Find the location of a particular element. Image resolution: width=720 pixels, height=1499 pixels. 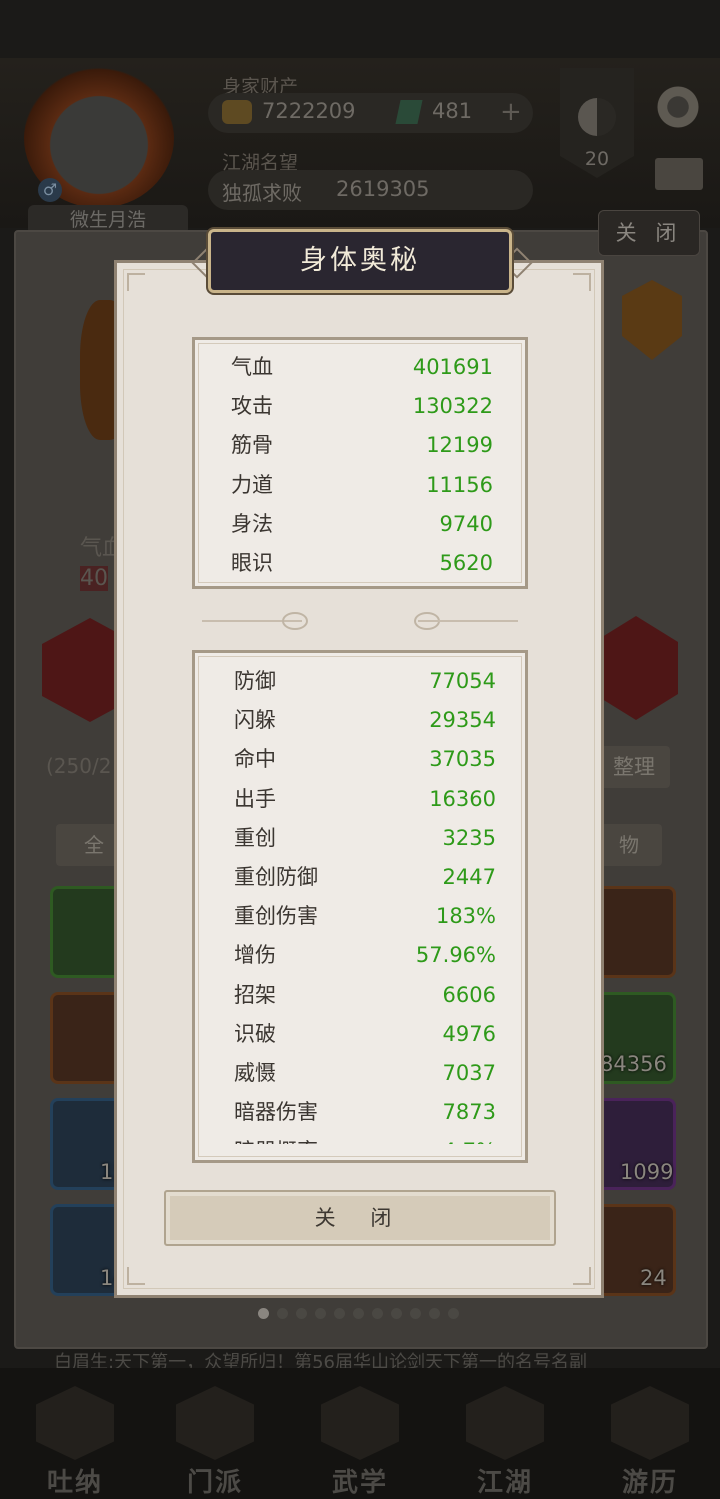

slot-count: 1099 is located at coordinates (647, 1172).